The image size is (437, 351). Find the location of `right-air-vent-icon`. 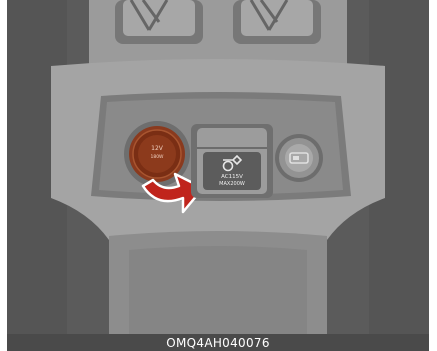

right-air-vent-icon is located at coordinates (277, 22).